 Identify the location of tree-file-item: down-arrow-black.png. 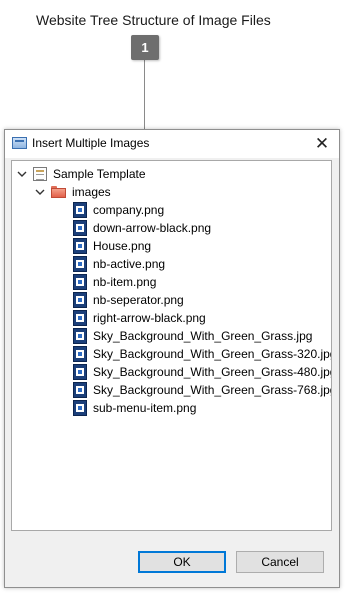
(142, 228).